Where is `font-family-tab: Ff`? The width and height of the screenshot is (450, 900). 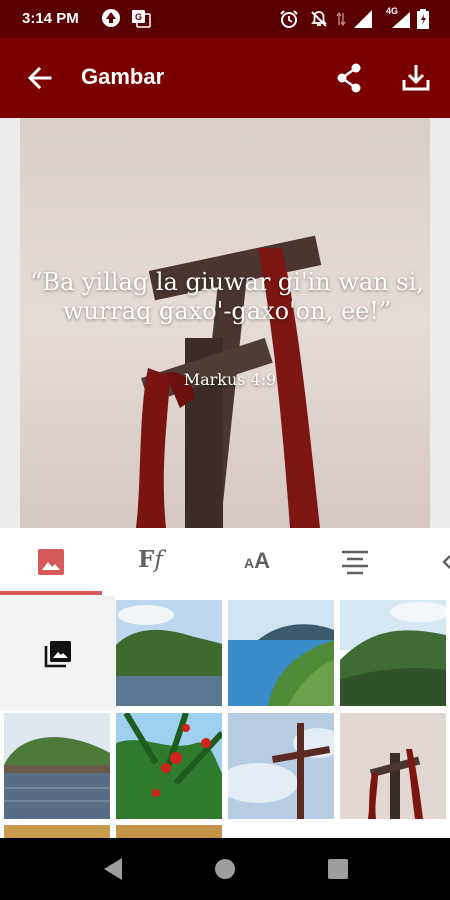
font-family-tab: Ff is located at coordinates (153, 562).